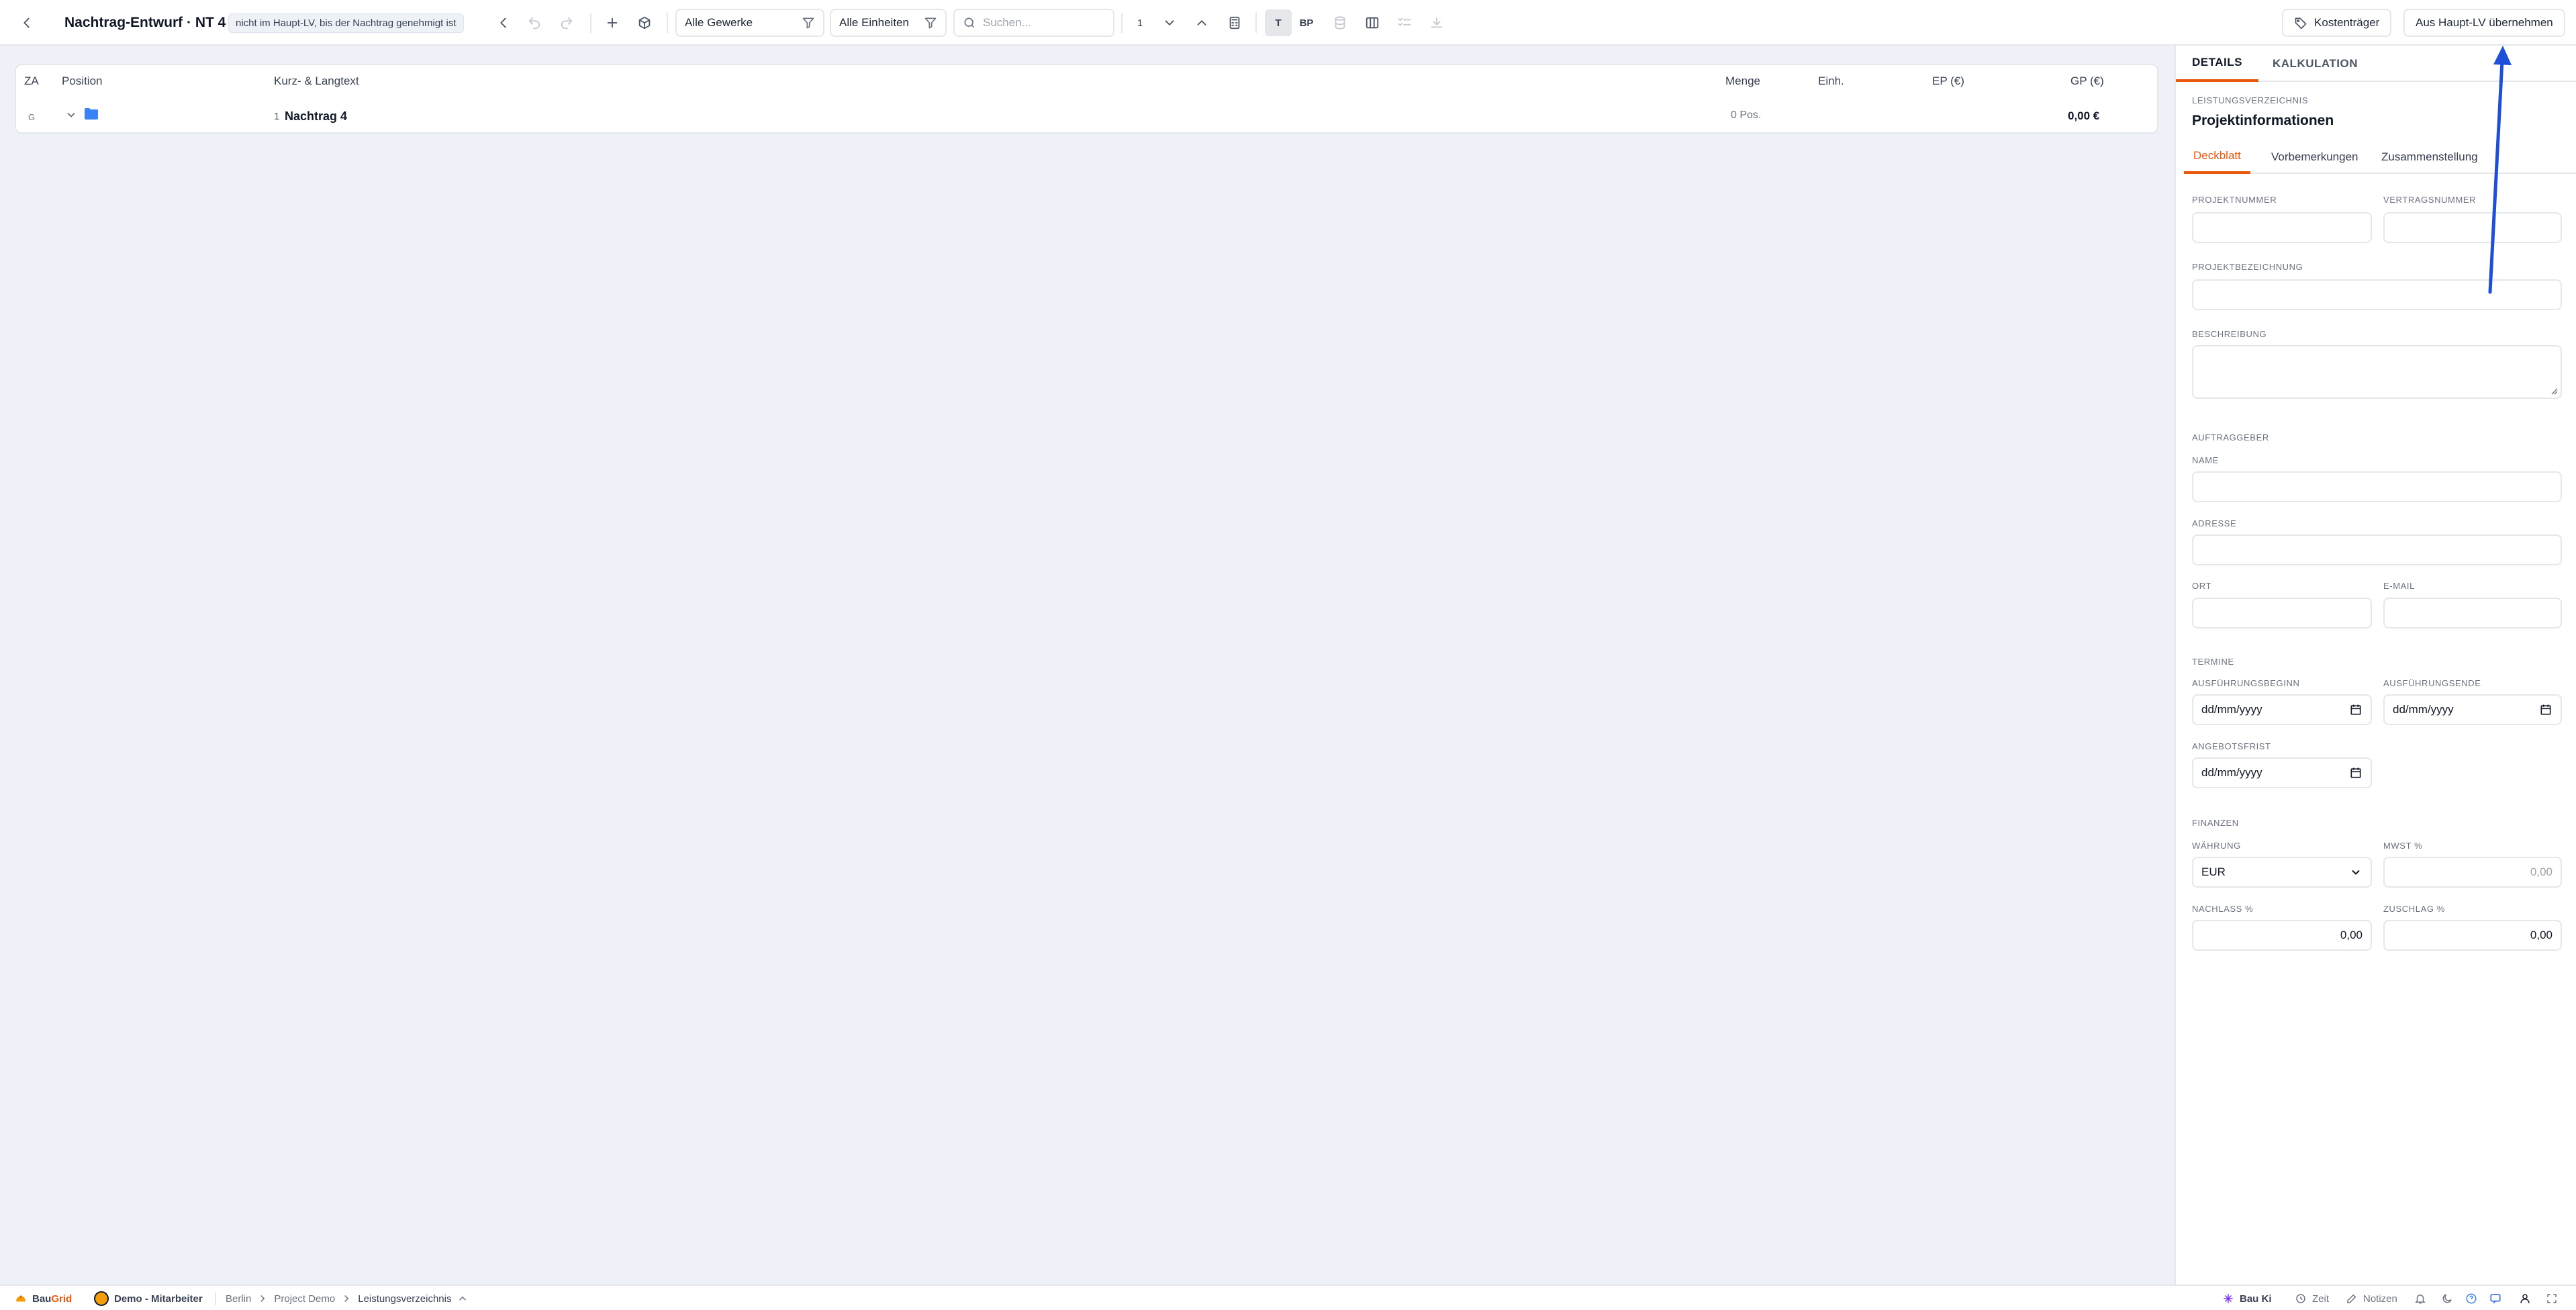 This screenshot has width=2576, height=1310. What do you see at coordinates (304, 1299) in the screenshot?
I see `breadcrumb-item-project: Project Demo` at bounding box center [304, 1299].